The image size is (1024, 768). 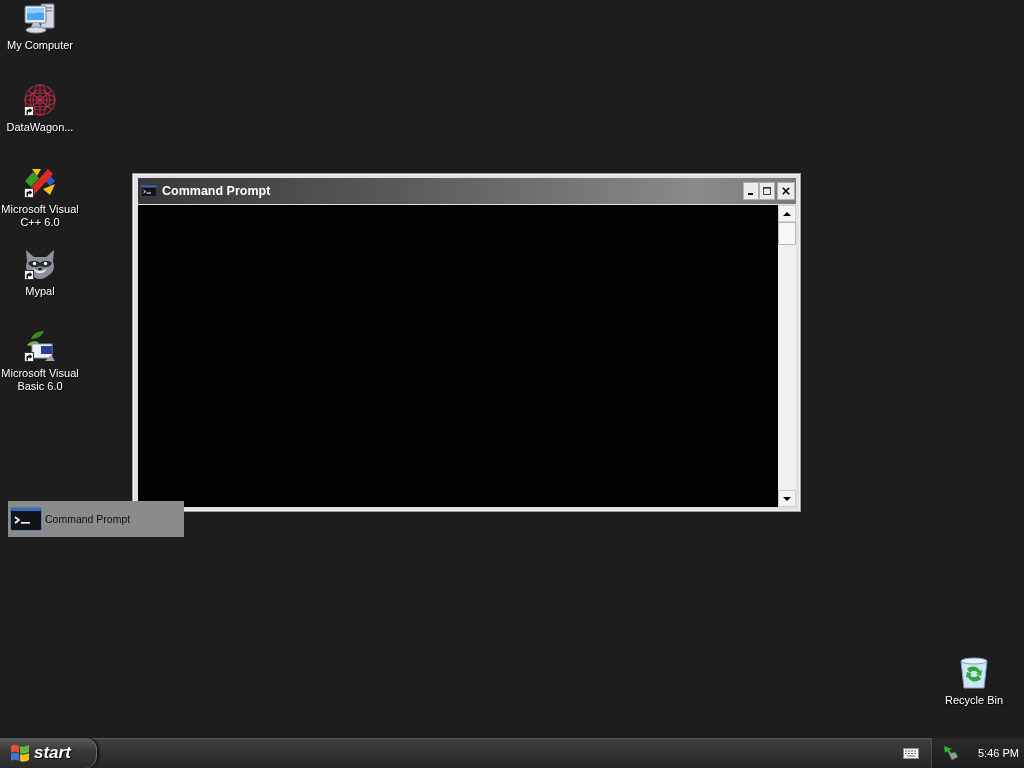 What do you see at coordinates (467, 191) in the screenshot?
I see `title-bar: Command Prompt` at bounding box center [467, 191].